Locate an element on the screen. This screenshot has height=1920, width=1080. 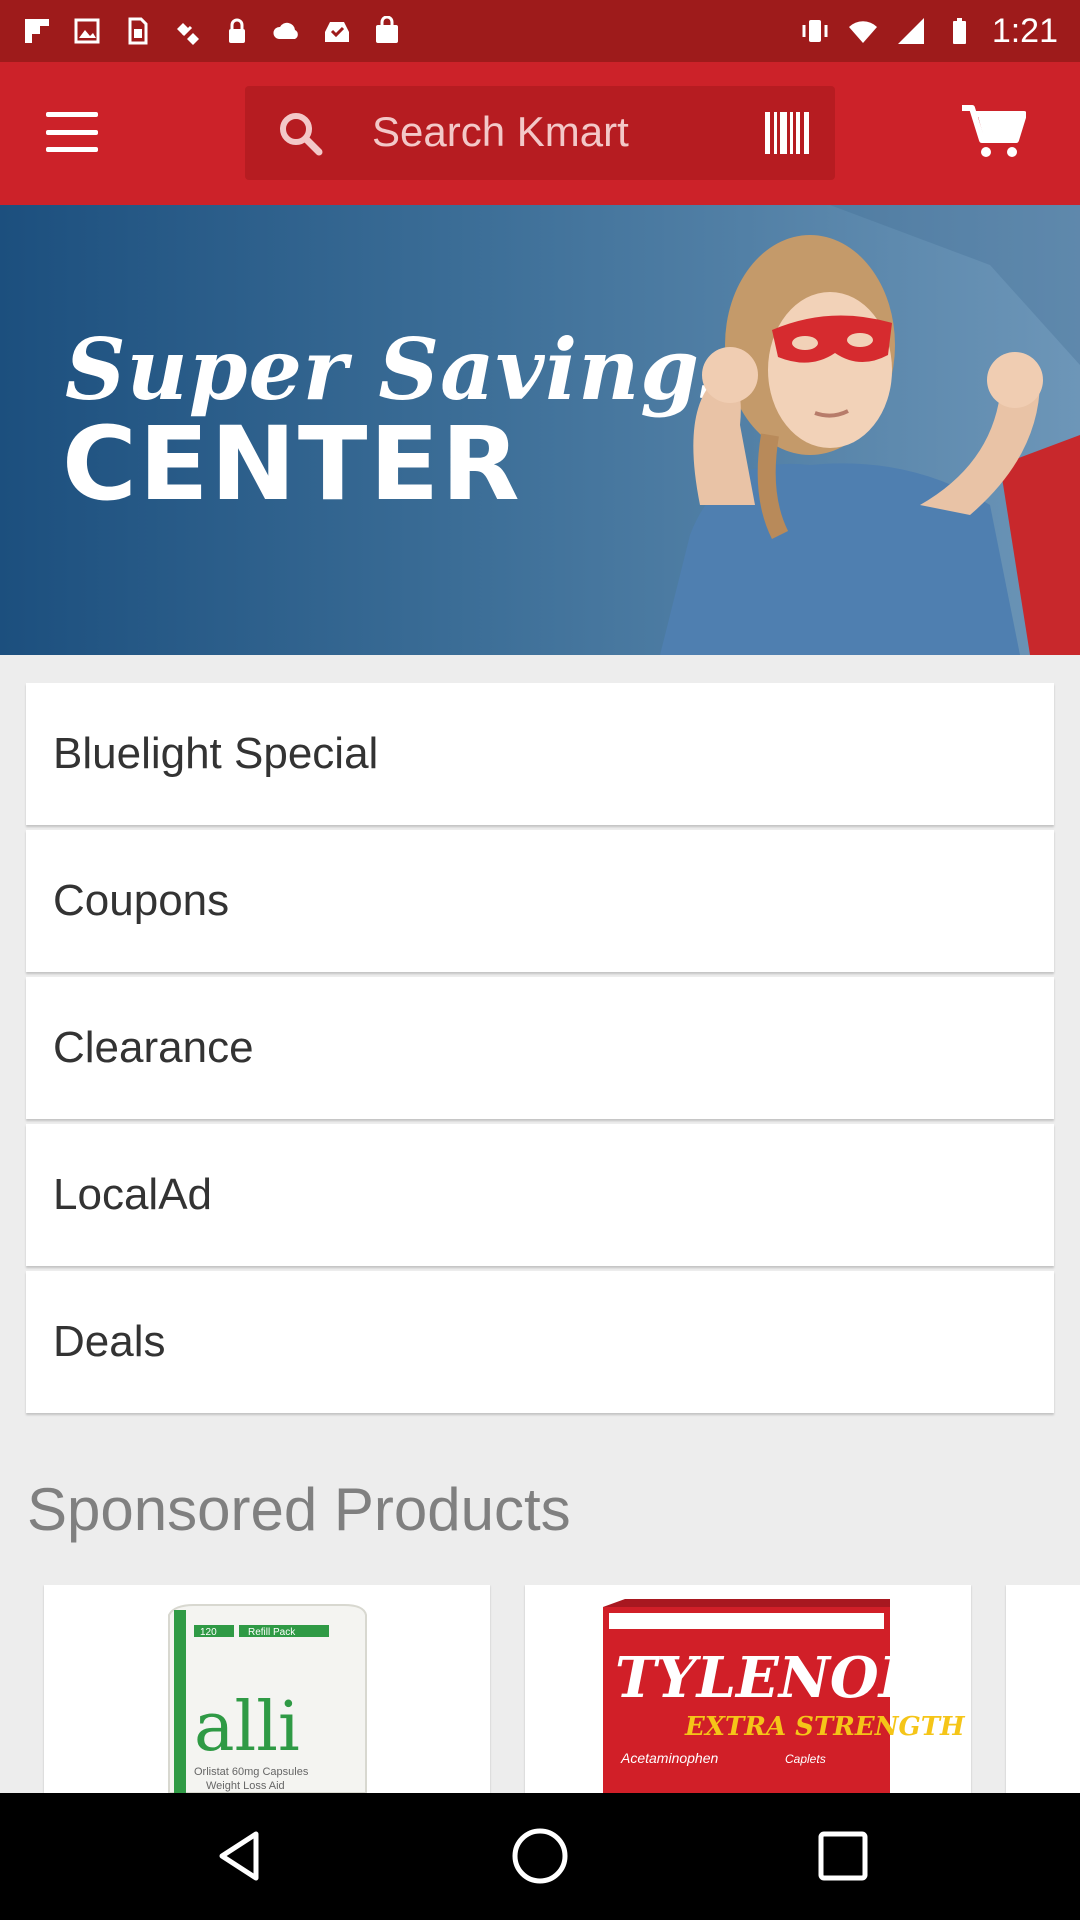
menu-item-label: Clearance is located at coordinates (153, 1047).